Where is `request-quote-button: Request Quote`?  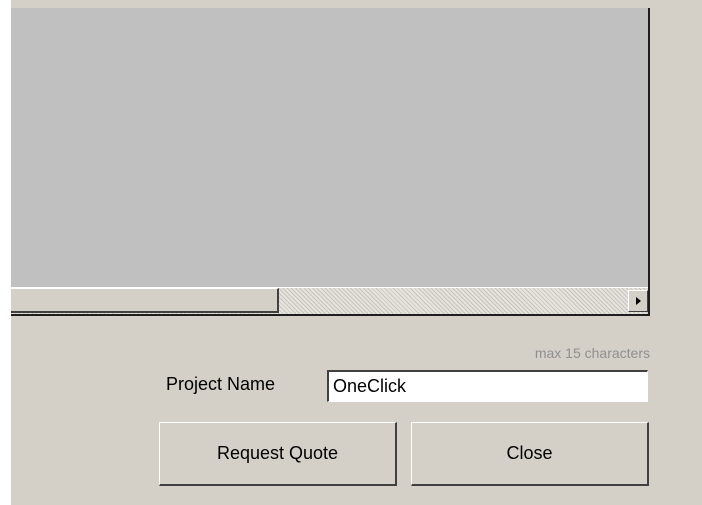 request-quote-button: Request Quote is located at coordinates (278, 454).